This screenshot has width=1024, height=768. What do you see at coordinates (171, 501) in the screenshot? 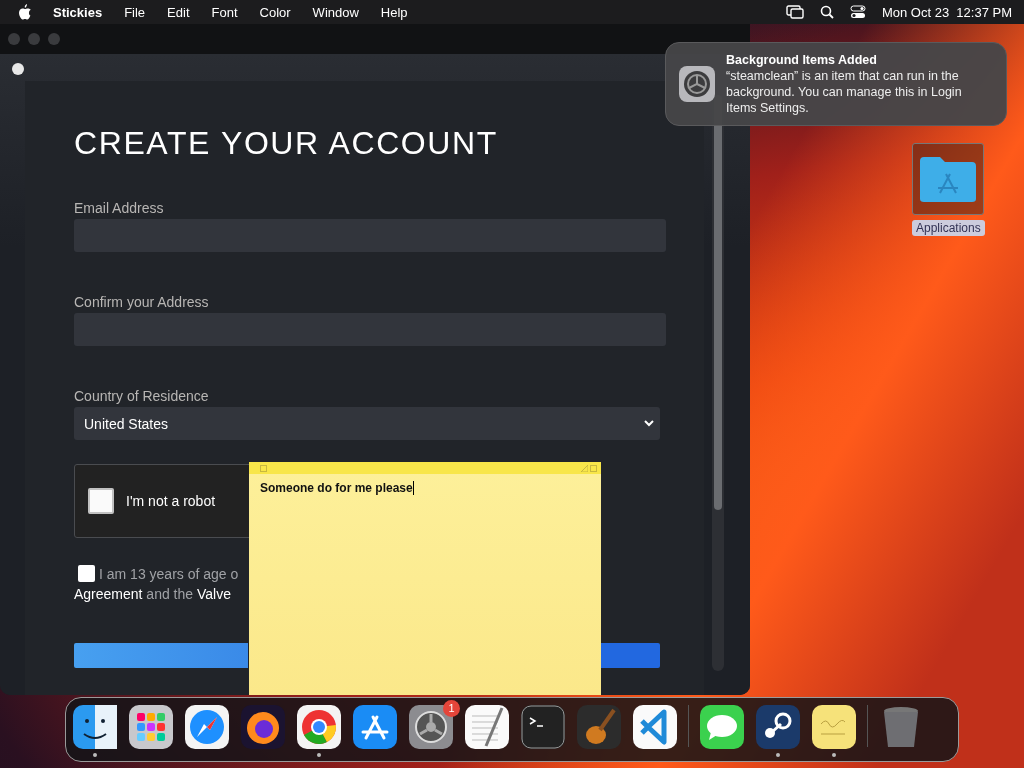
I see `captcha-label: I'm not a robot` at bounding box center [171, 501].